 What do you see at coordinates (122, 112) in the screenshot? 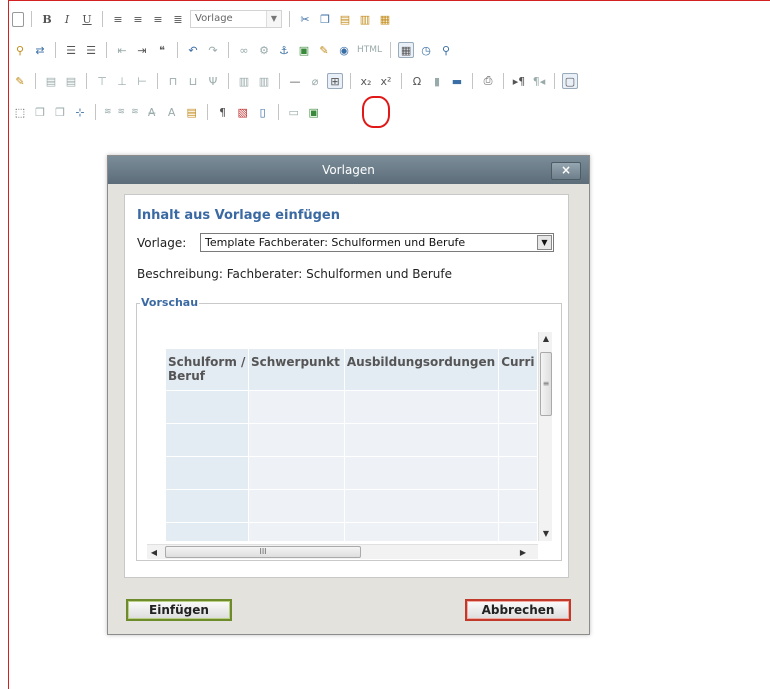
I see `acronym-icon: ≋` at bounding box center [122, 112].